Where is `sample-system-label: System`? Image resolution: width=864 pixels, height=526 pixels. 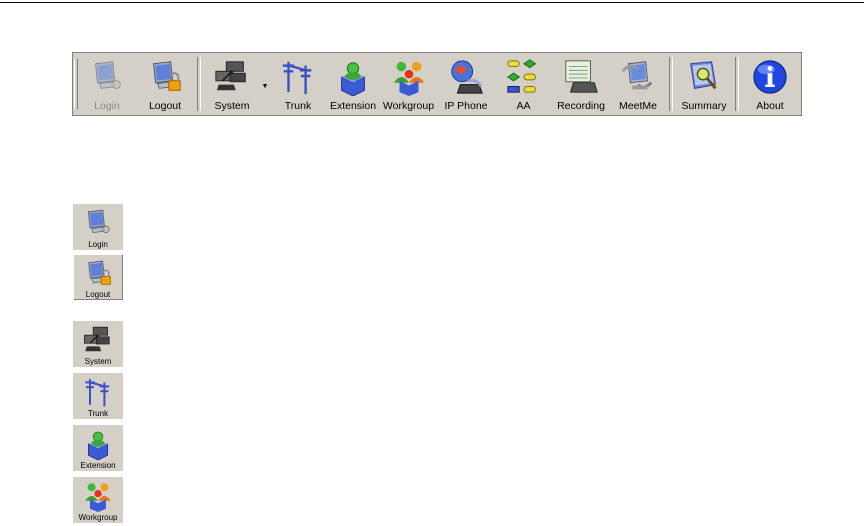 sample-system-label: System is located at coordinates (98, 361).